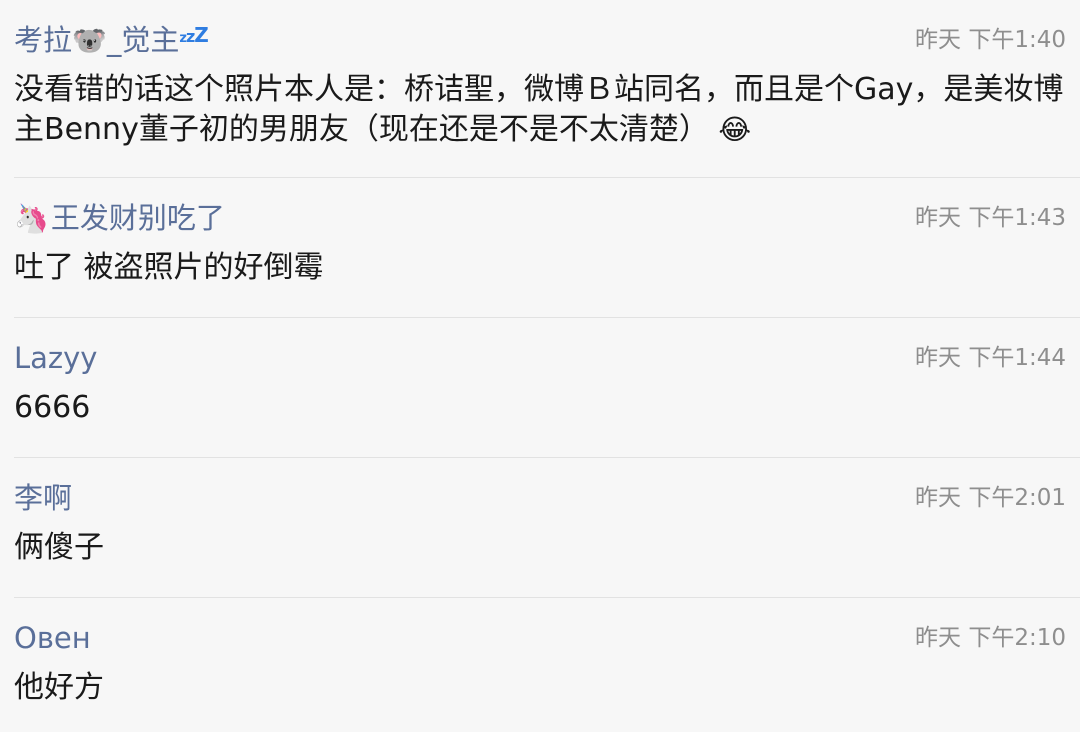 This screenshot has width=1080, height=732. I want to click on comment-author: 李啊, so click(43, 498).